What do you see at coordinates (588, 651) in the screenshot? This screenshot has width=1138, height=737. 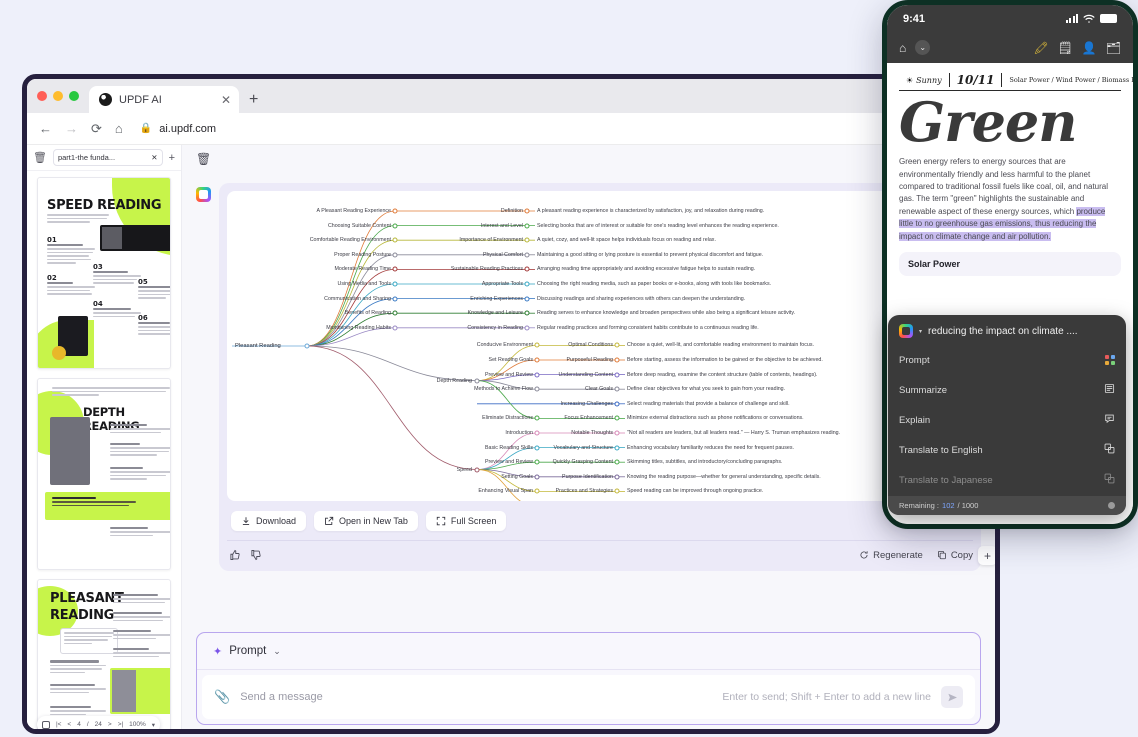 I see `composer-mode-row: ✦ Prompt ⌄` at bounding box center [588, 651].